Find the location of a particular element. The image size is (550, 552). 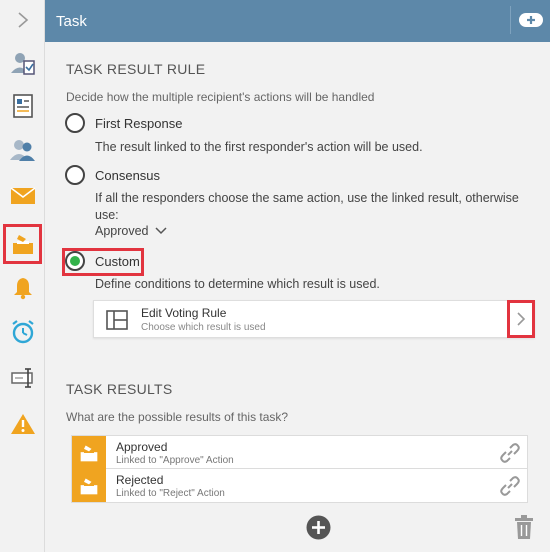

form-icon is located at coordinates (22, 106).